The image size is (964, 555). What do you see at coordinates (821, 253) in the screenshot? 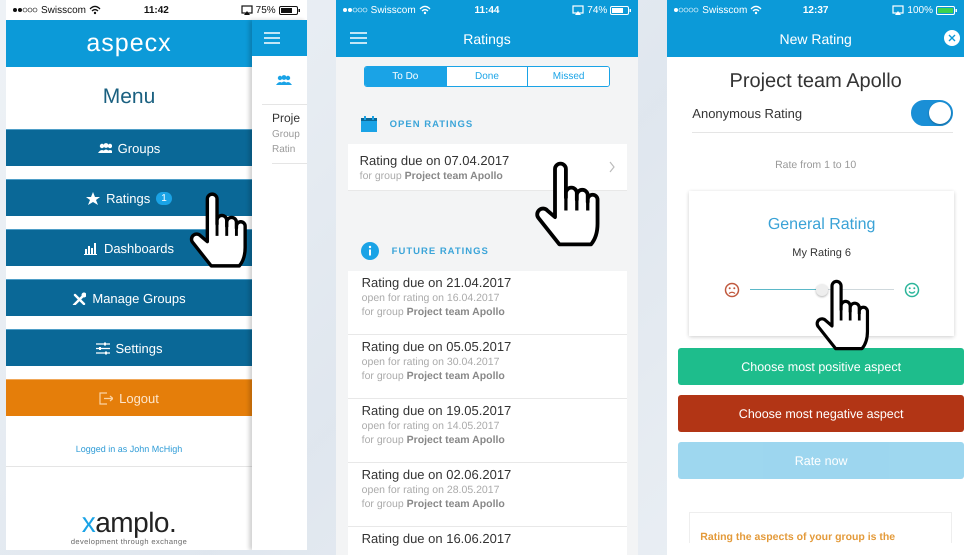
I see `rating-value: My Rating 6` at bounding box center [821, 253].